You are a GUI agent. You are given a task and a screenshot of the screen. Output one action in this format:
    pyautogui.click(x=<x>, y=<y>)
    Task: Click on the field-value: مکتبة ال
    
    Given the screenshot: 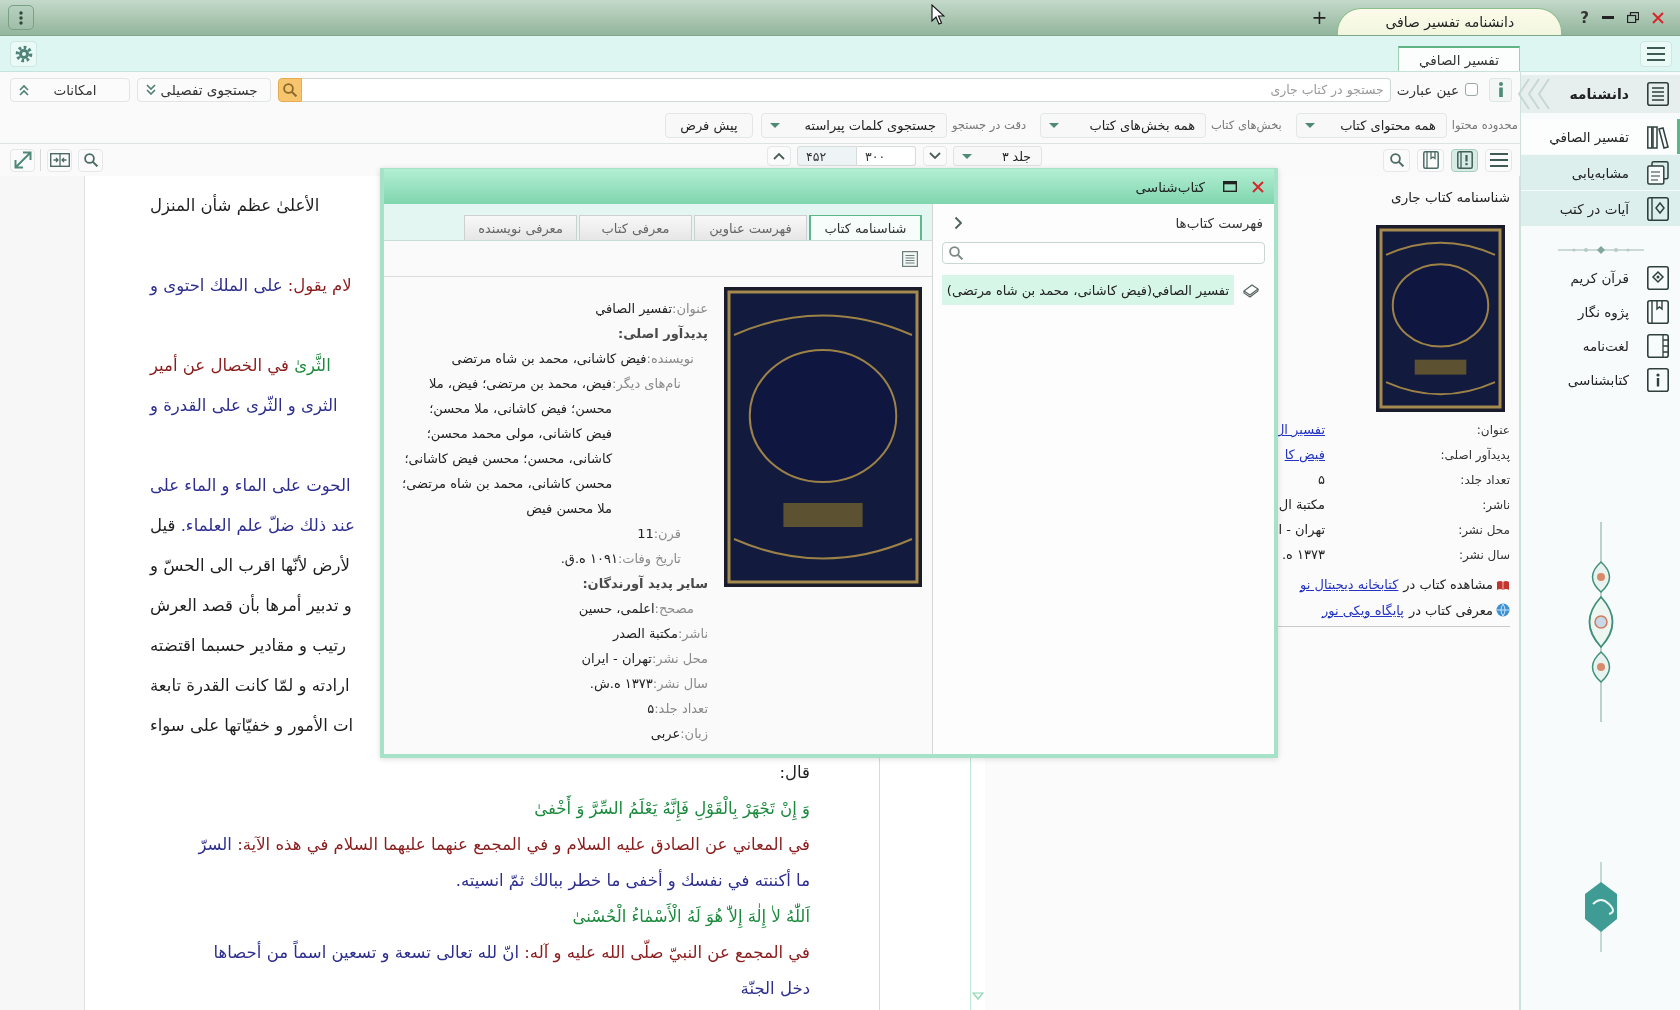 What is the action you would take?
    pyautogui.click(x=1301, y=504)
    